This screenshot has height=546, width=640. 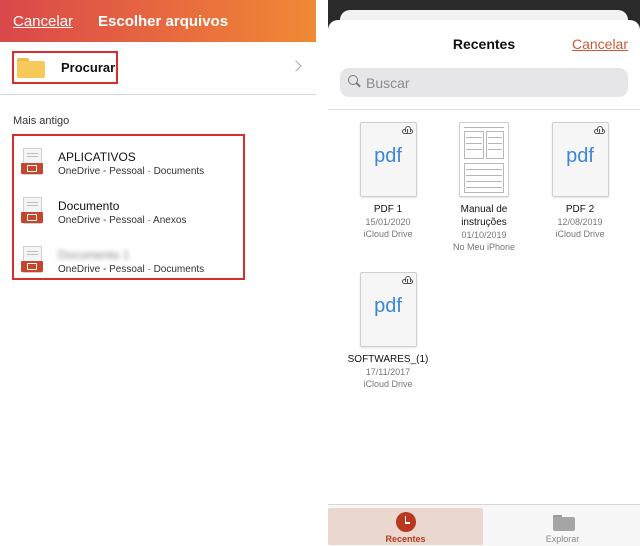 What do you see at coordinates (388, 222) in the screenshot?
I see `file-date: 15/01/2020` at bounding box center [388, 222].